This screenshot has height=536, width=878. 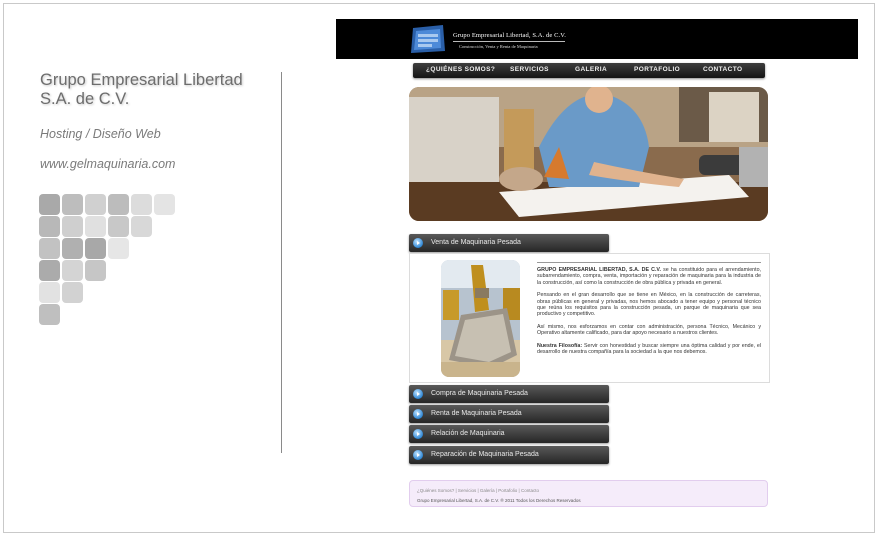 I want to click on nav-galeria: GALERIA, so click(x=591, y=69).